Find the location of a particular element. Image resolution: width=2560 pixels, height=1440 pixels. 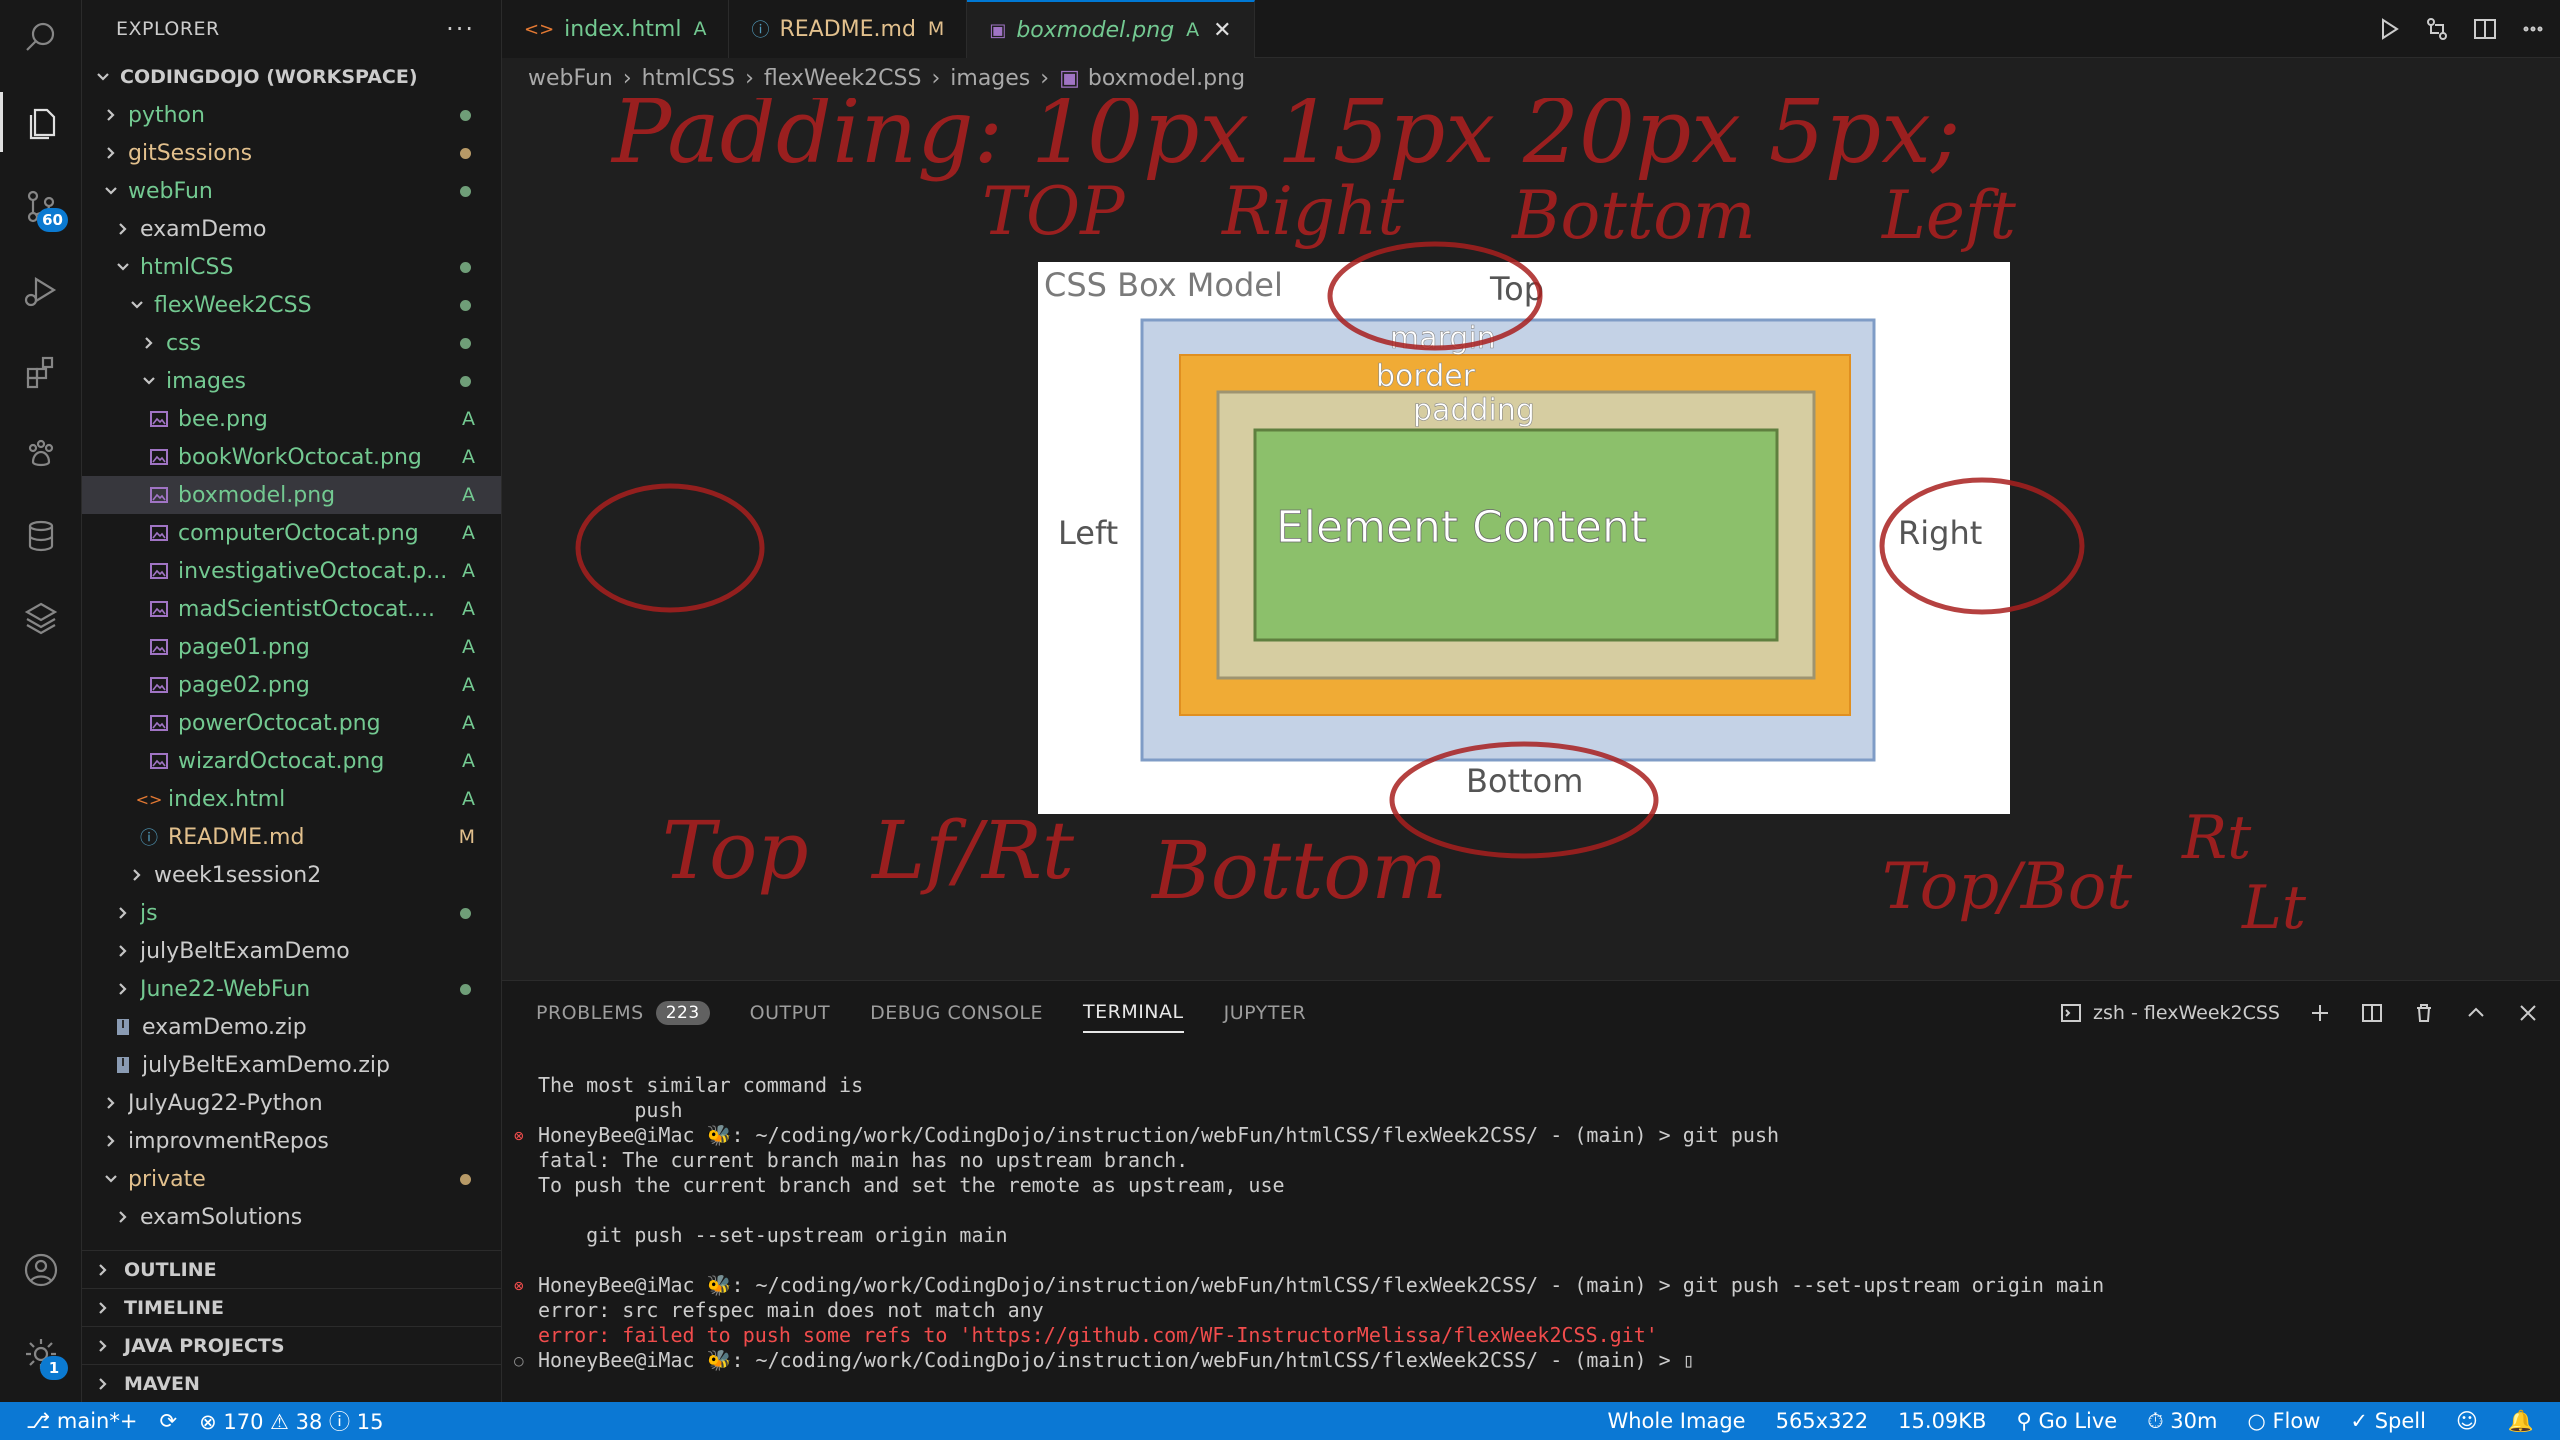

paw-icon is located at coordinates (41, 454).